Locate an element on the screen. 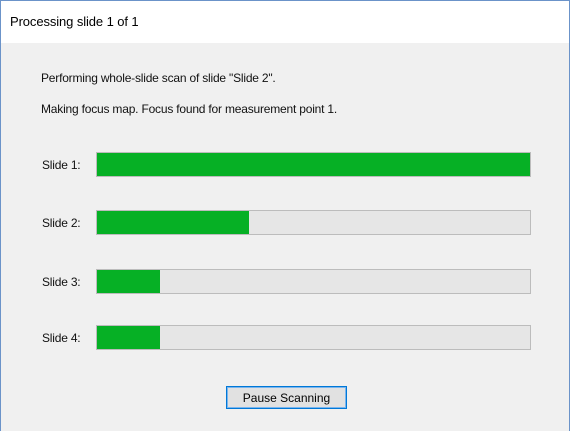 Image resolution: width=572 pixels, height=431 pixels. slide-1-label: Slide 1: is located at coordinates (61, 165).